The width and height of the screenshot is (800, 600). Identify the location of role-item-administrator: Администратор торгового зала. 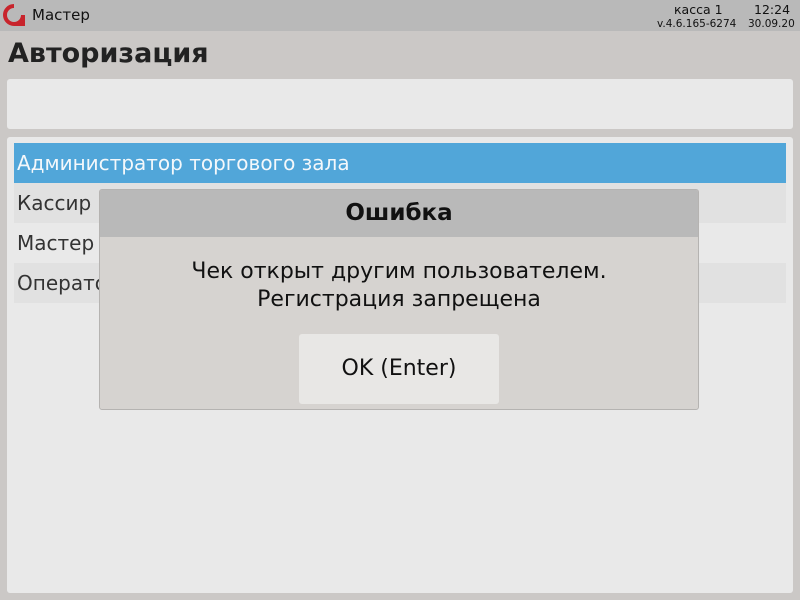
(400, 163).